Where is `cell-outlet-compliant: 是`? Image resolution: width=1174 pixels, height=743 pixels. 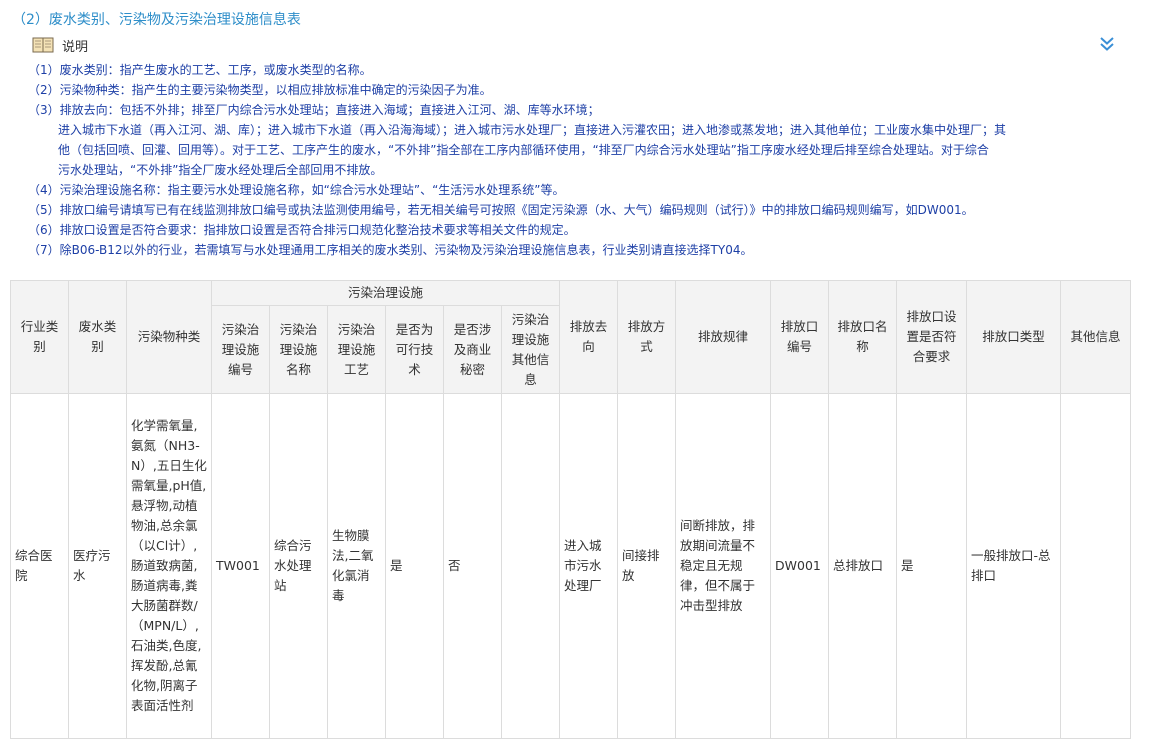
cell-outlet-compliant: 是 is located at coordinates (931, 566).